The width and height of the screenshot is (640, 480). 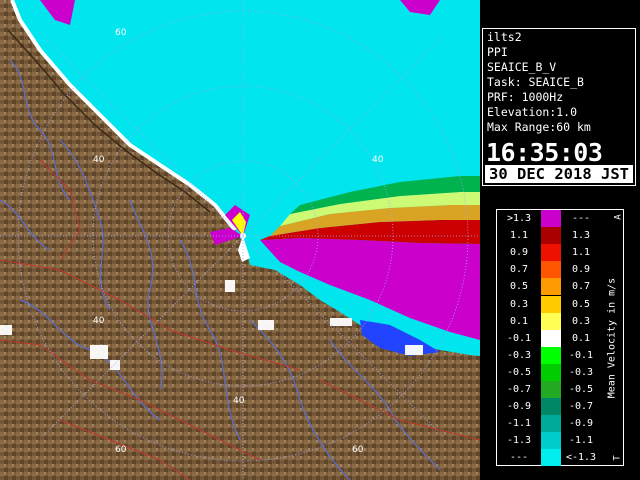 What do you see at coordinates (581, 407) in the screenshot?
I see `legend-upper-bound: -0.7` at bounding box center [581, 407].